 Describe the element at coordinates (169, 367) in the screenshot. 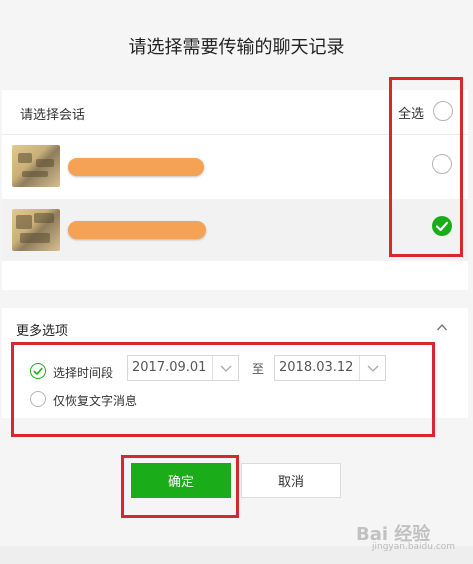

I see `start-date-value: 2017.09.01` at that location.